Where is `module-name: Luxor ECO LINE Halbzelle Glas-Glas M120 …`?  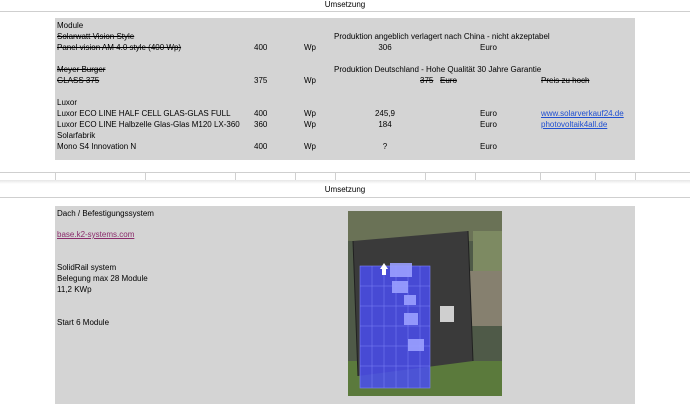 module-name: Luxor ECO LINE Halbzelle Glas-Glas M120 … is located at coordinates (148, 124).